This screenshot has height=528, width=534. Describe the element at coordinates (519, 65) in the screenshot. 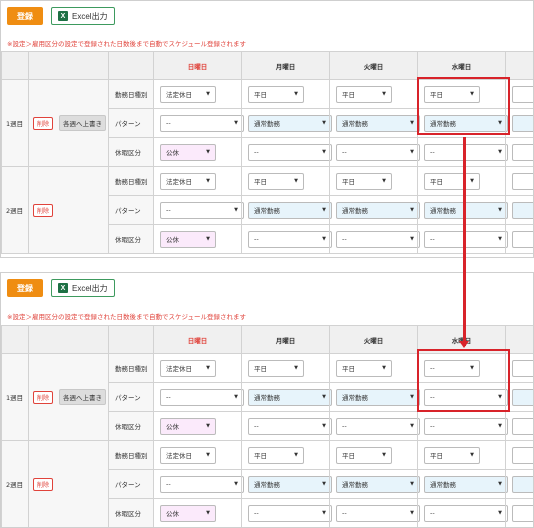

I see `header-thursday-partial` at that location.